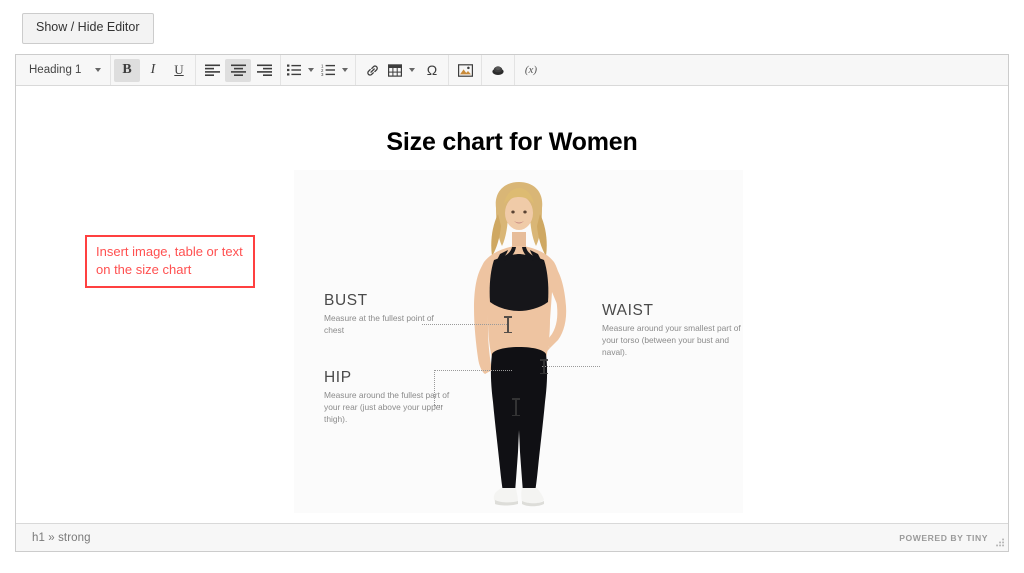  I want to click on image-icon, so click(465, 70).